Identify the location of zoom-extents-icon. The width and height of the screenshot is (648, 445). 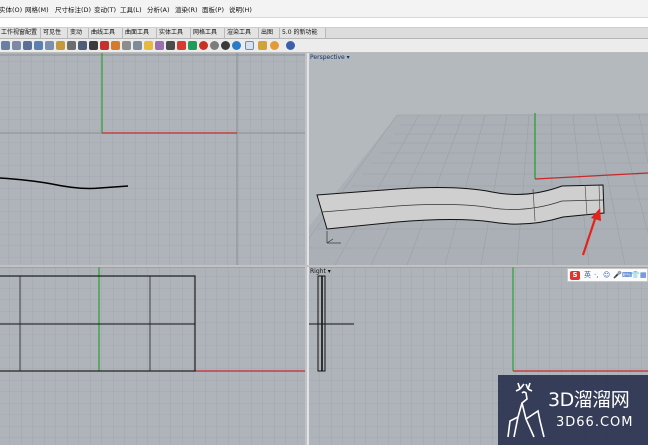
(49, 45).